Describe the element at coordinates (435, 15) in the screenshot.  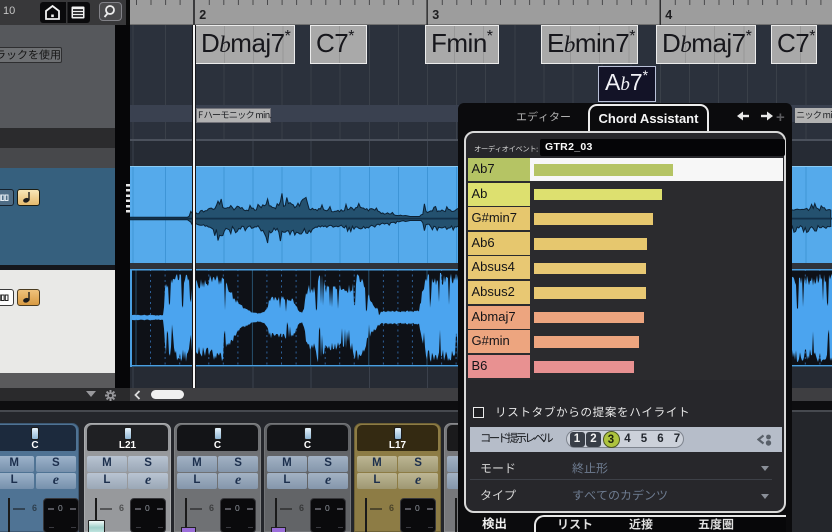
I see `svg-text: 3` at that location.